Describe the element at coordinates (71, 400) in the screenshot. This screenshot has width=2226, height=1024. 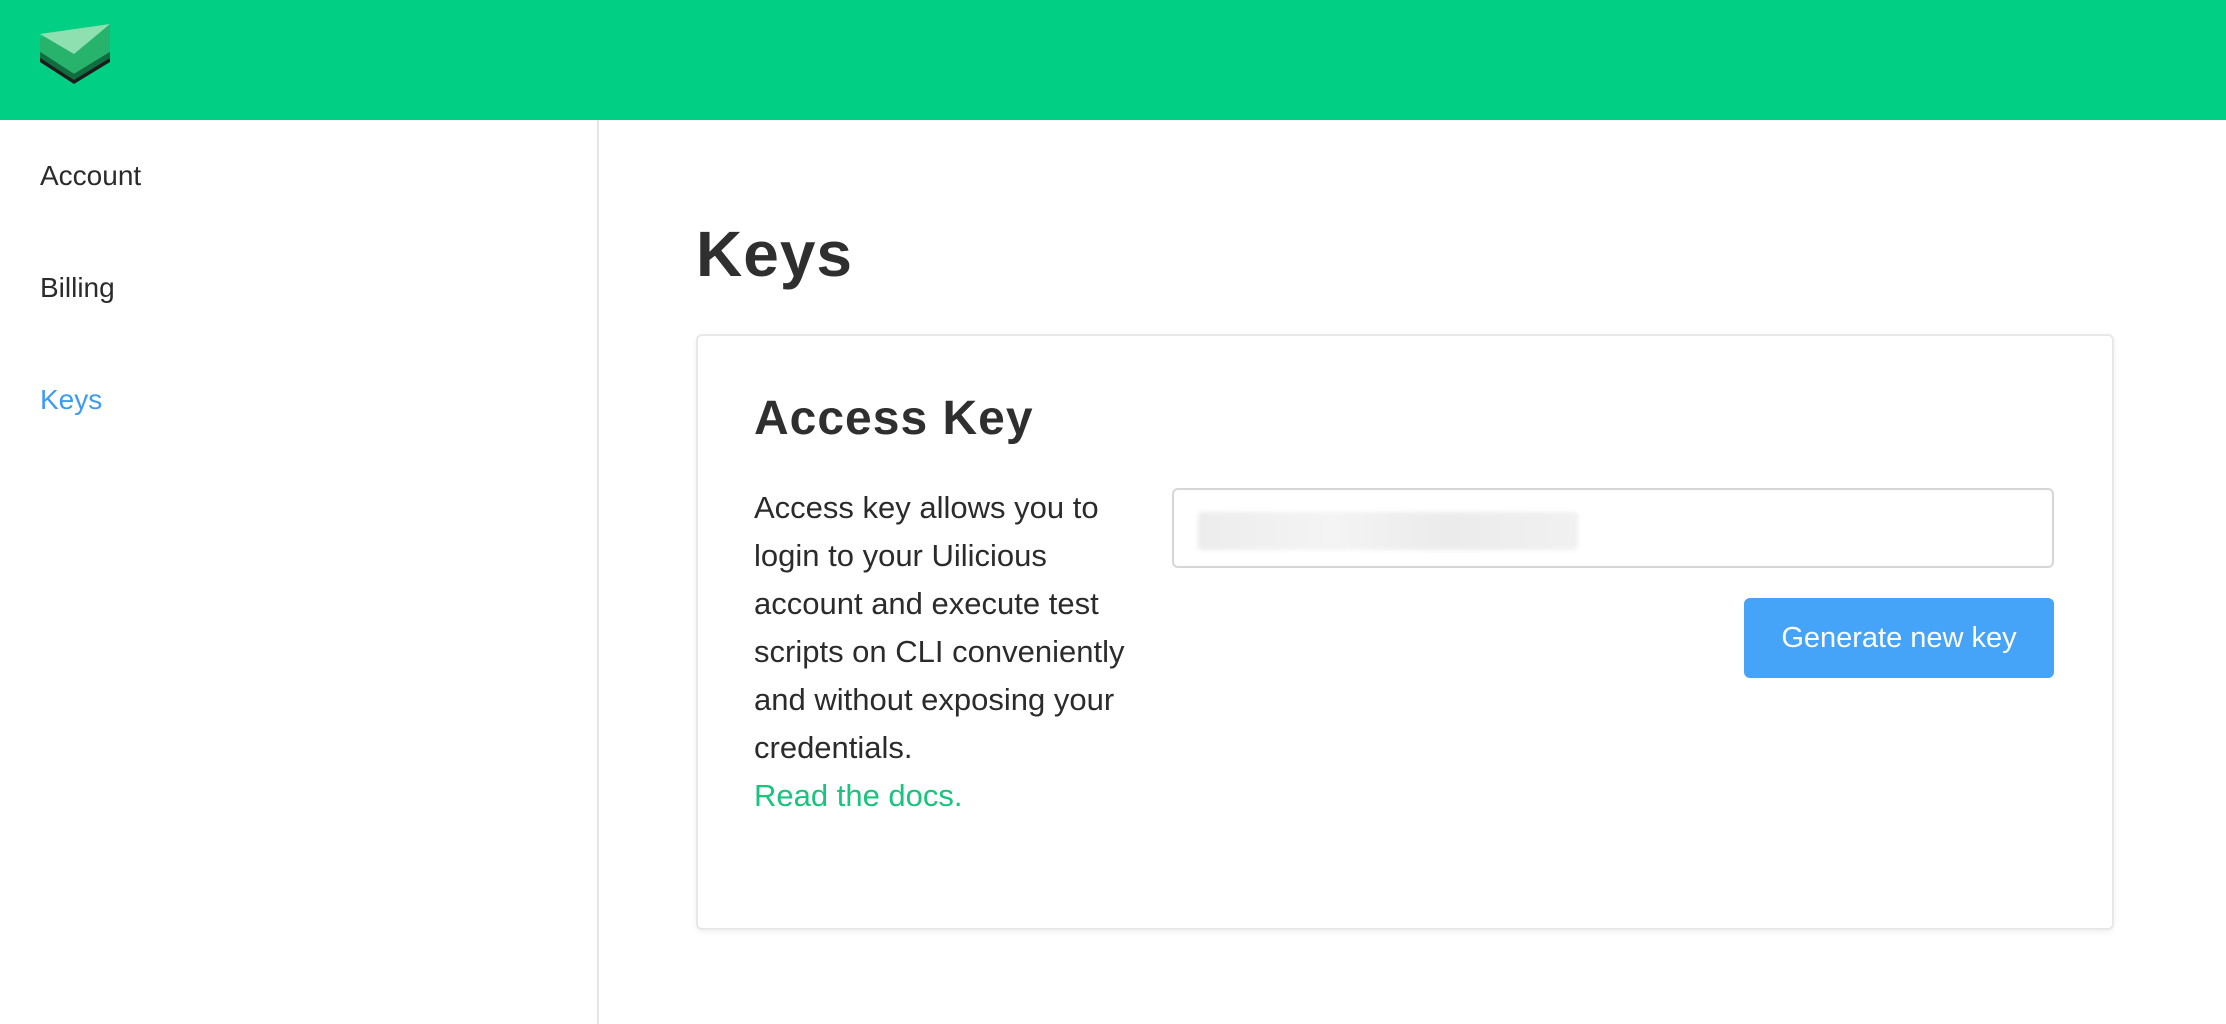
I see `sidebar-item-keys: Keys` at that location.